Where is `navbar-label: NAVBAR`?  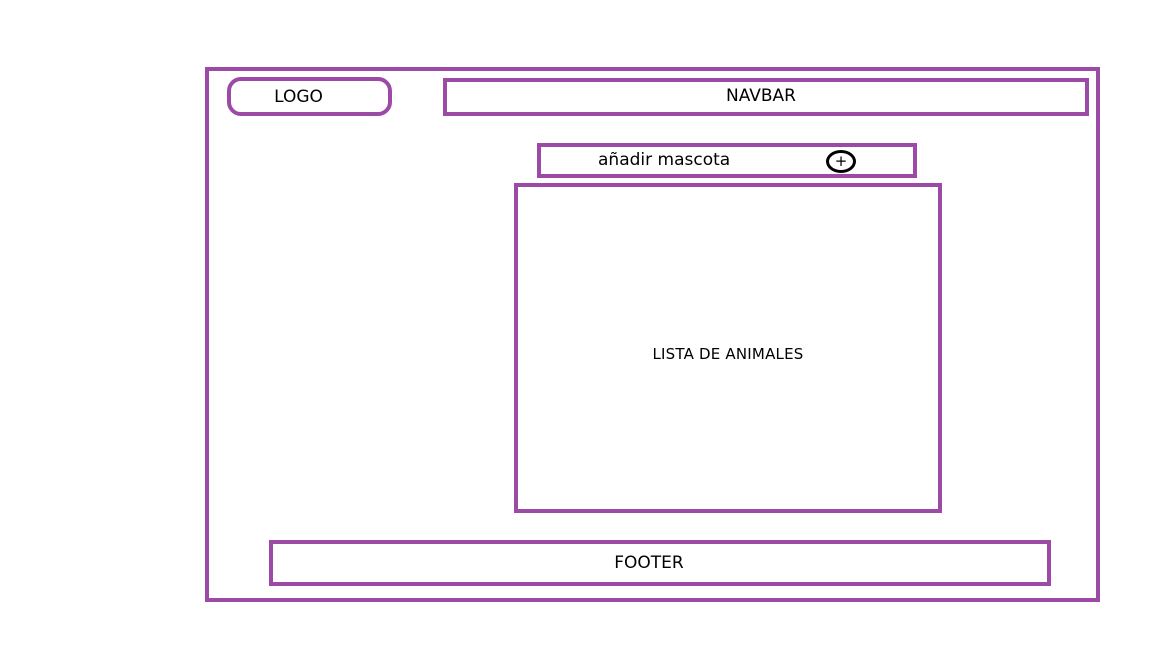 navbar-label: NAVBAR is located at coordinates (761, 96).